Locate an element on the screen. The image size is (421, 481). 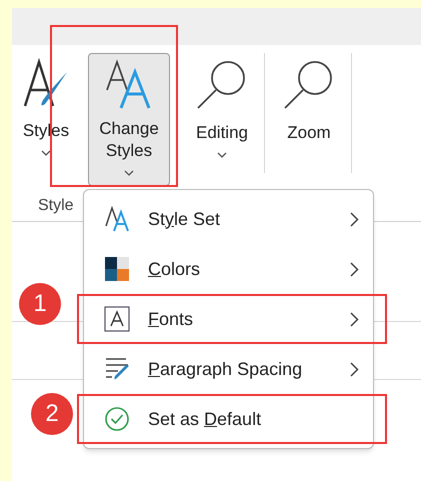
checkmark-circle-icon is located at coordinates (117, 419).